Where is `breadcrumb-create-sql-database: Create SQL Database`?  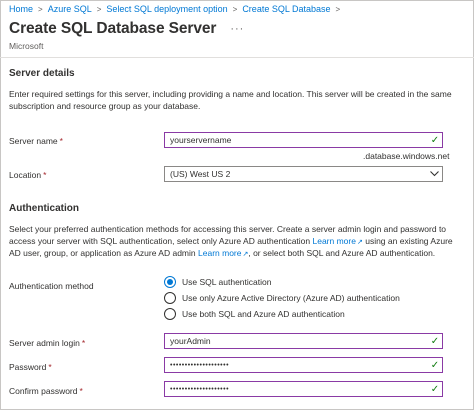 breadcrumb-create-sql-database: Create SQL Database is located at coordinates (286, 9).